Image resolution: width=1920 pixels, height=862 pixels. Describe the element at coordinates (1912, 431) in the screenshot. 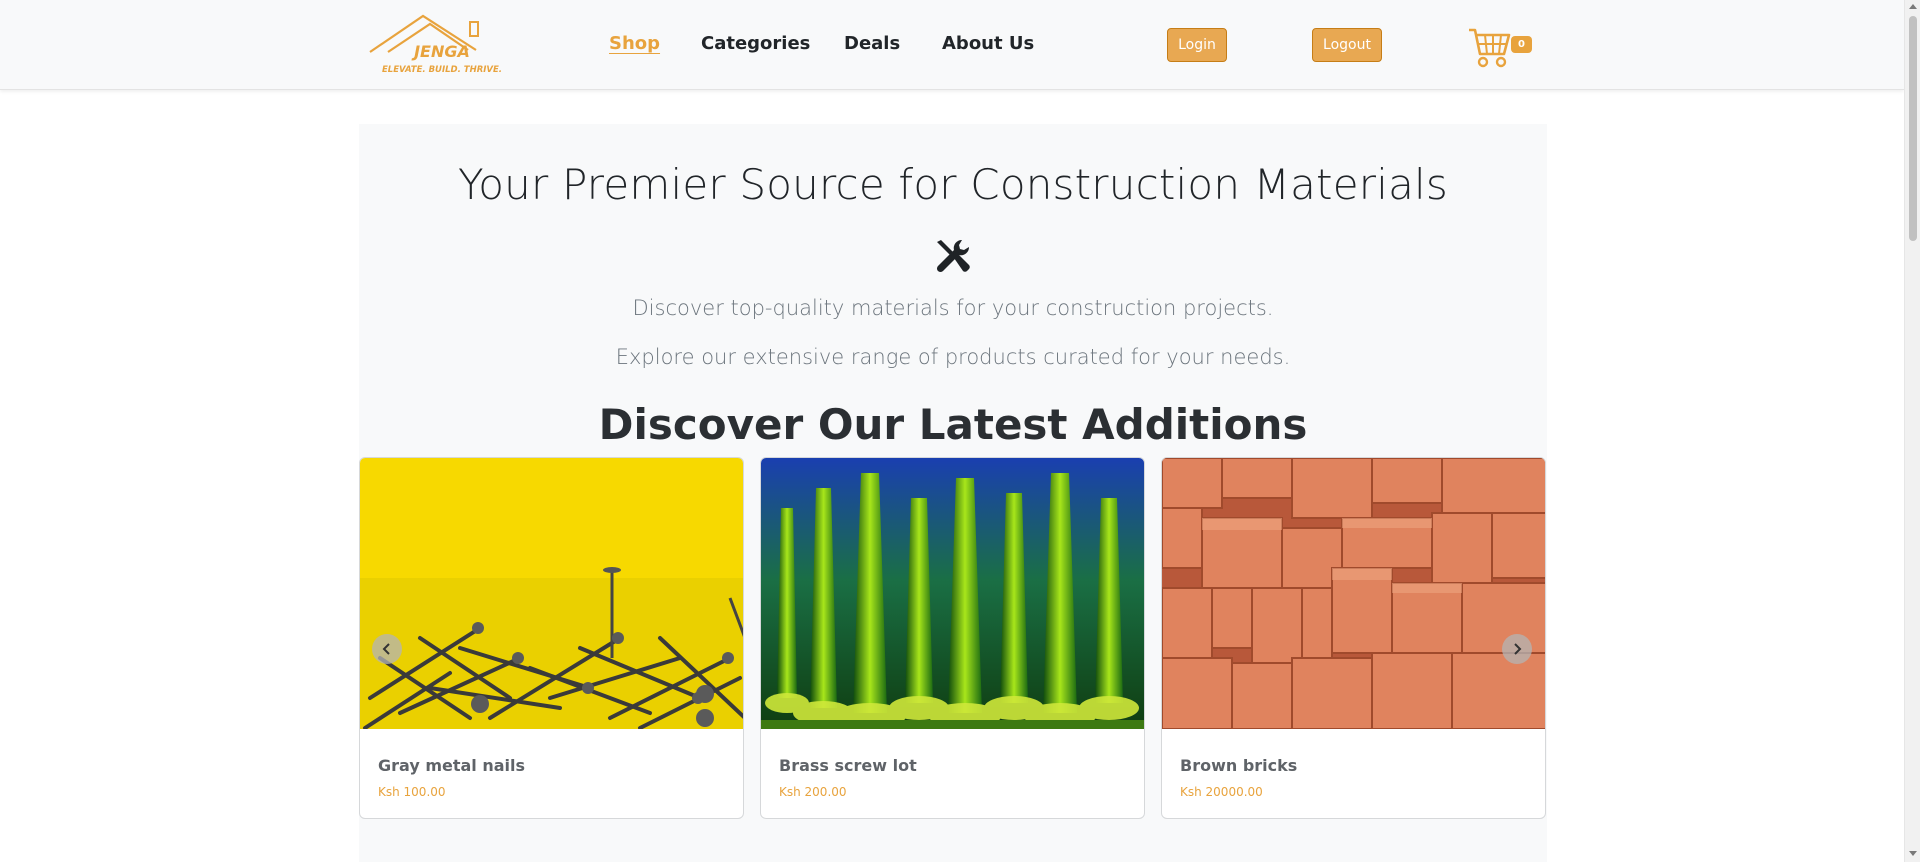

I see `page-scrollbar` at that location.